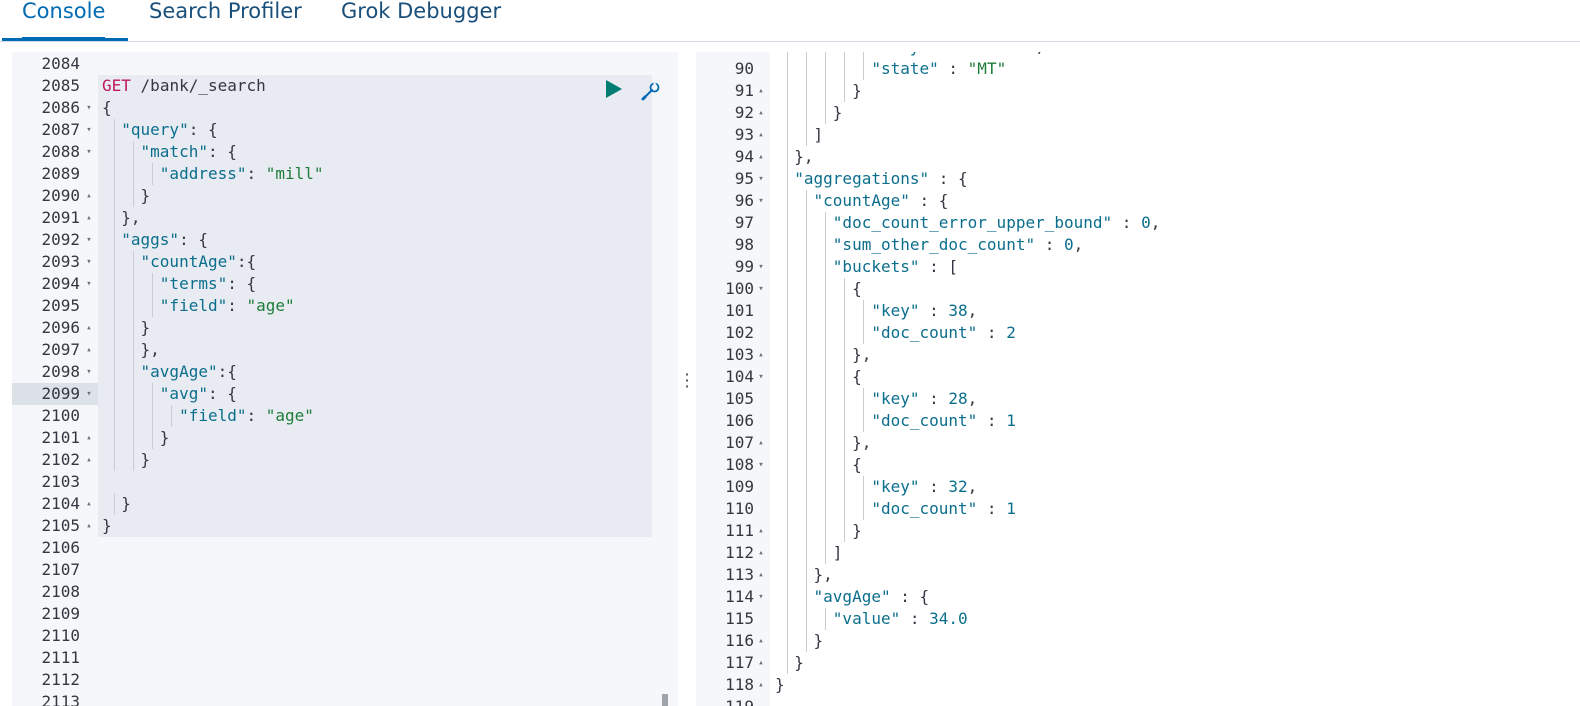  Describe the element at coordinates (60, 305) in the screenshot. I see `line-number: 2095` at that location.